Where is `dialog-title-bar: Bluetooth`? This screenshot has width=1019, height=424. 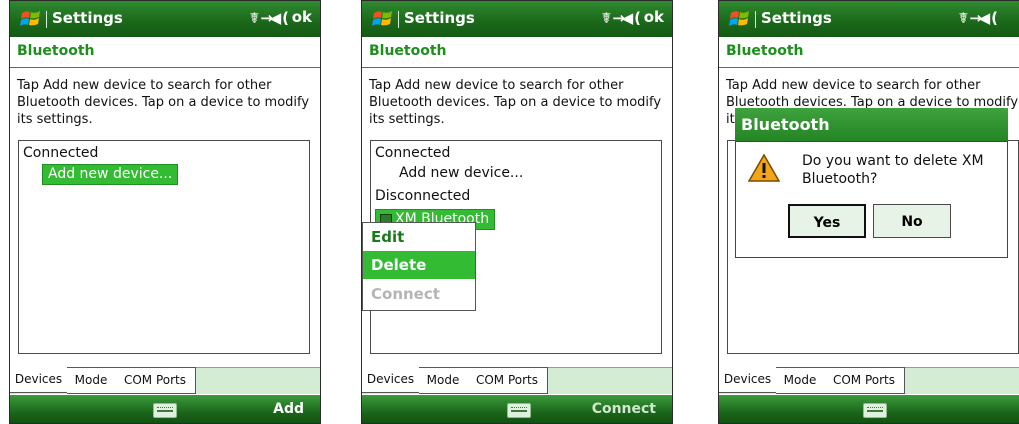 dialog-title-bar: Bluetooth is located at coordinates (871, 124).